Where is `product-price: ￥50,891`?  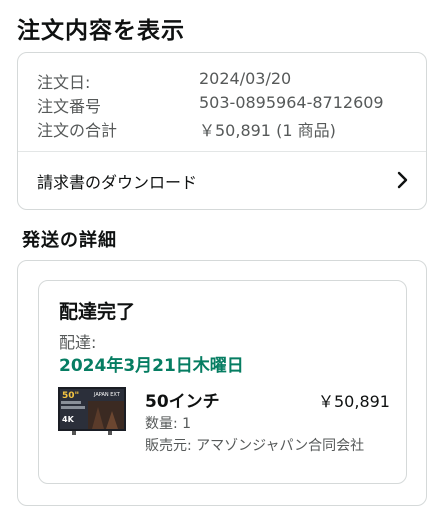
product-price: ￥50,891 is located at coordinates (354, 401).